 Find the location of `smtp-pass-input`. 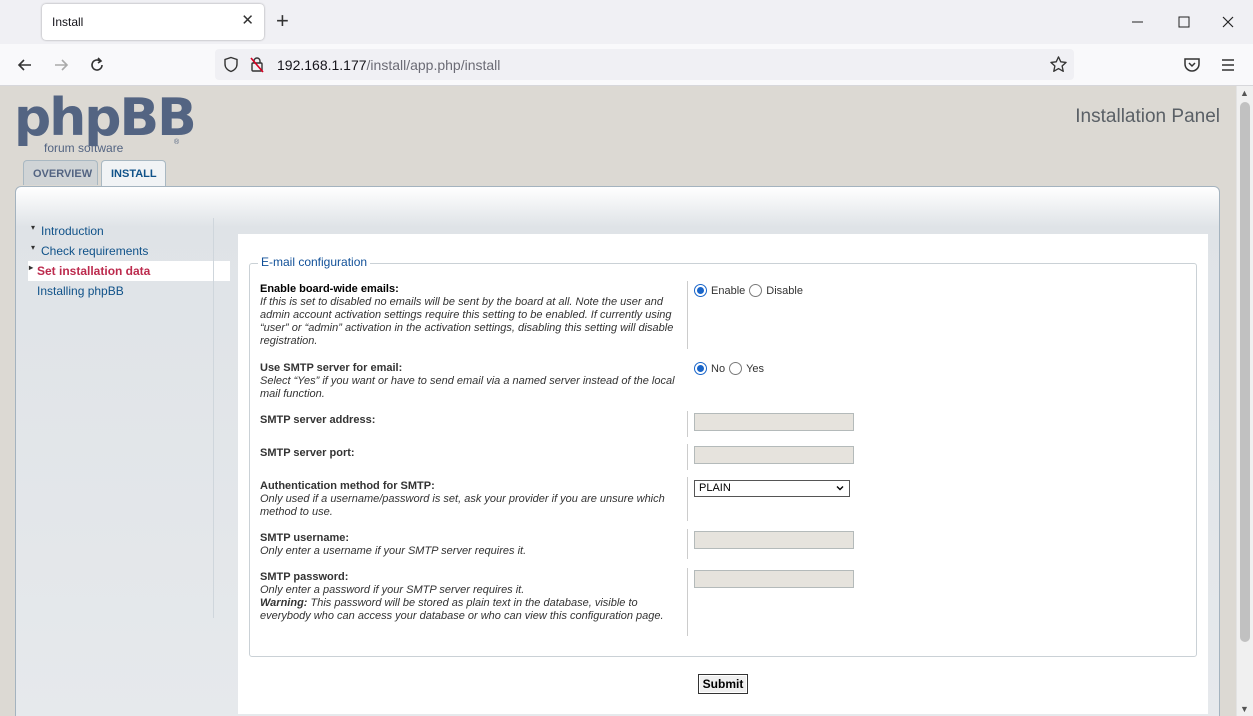

smtp-pass-input is located at coordinates (774, 579).